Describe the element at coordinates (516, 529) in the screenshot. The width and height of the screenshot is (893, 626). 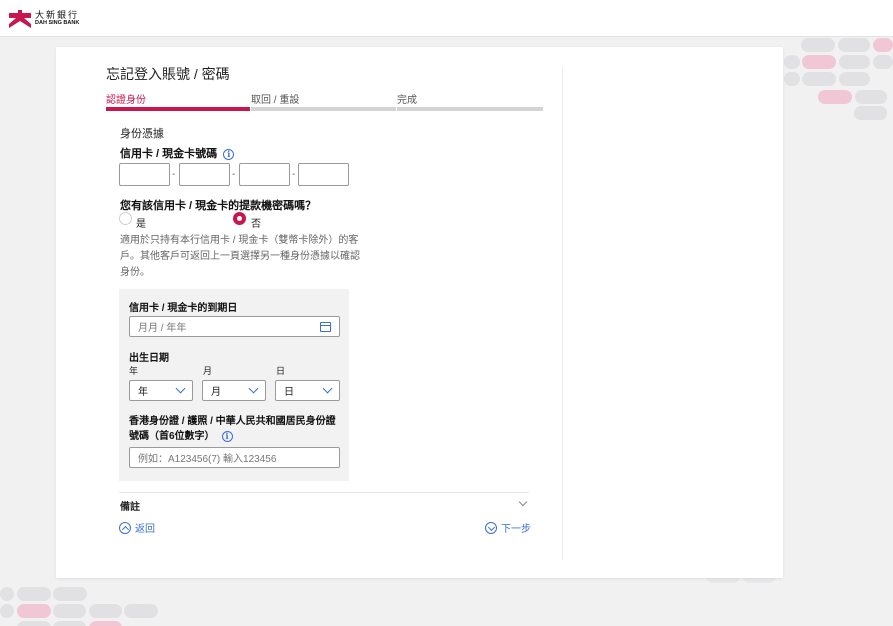
I see `next-button-label: 下一步` at that location.